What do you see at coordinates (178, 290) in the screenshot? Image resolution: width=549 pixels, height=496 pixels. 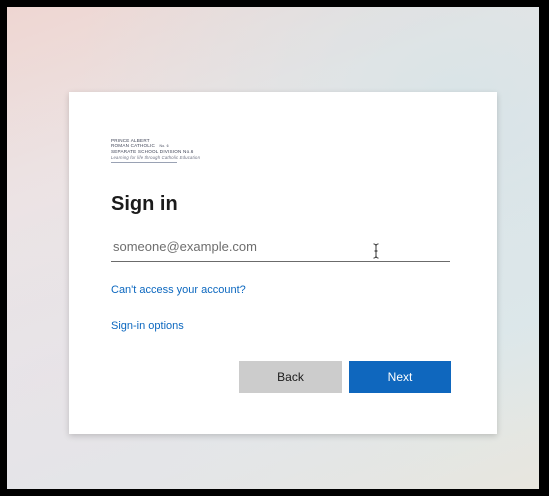 I see `cant-access-account-link: Can't access your account?` at bounding box center [178, 290].